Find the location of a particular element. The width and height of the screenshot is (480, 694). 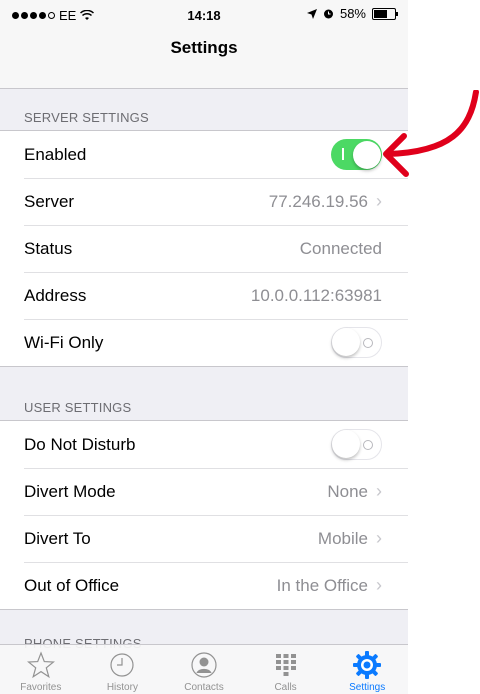

section-header-user-settings: USER SETTINGS is located at coordinates (78, 407).